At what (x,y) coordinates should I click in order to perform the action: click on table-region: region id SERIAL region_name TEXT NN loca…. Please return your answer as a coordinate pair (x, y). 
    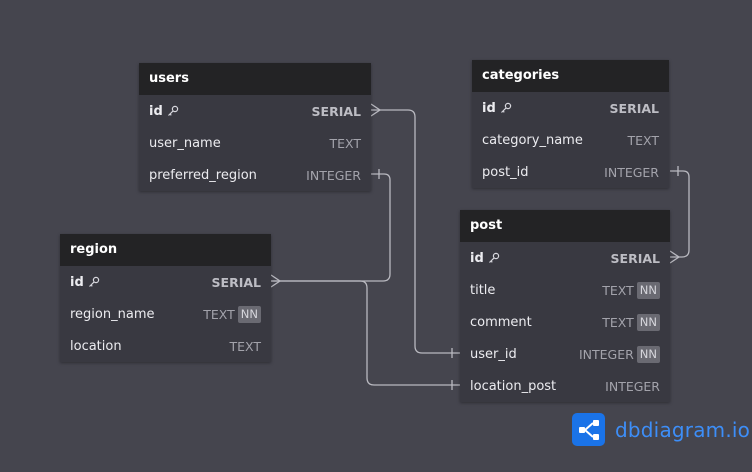
    Looking at the image, I should click on (165, 298).